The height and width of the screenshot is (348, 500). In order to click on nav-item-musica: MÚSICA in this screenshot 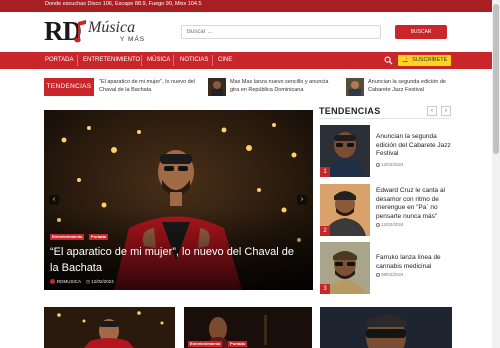, I will do `click(158, 60)`.